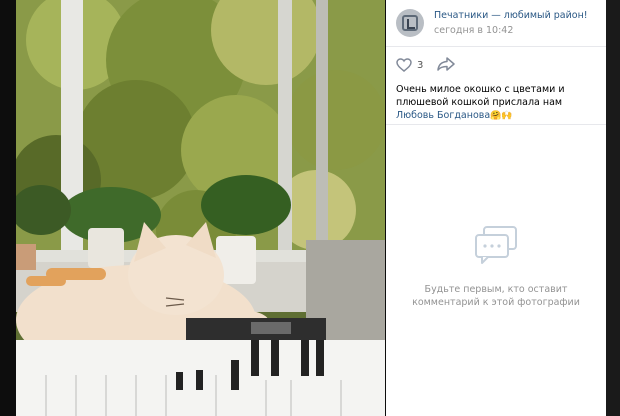  I want to click on comments-bubble-icon, so click(496, 245).